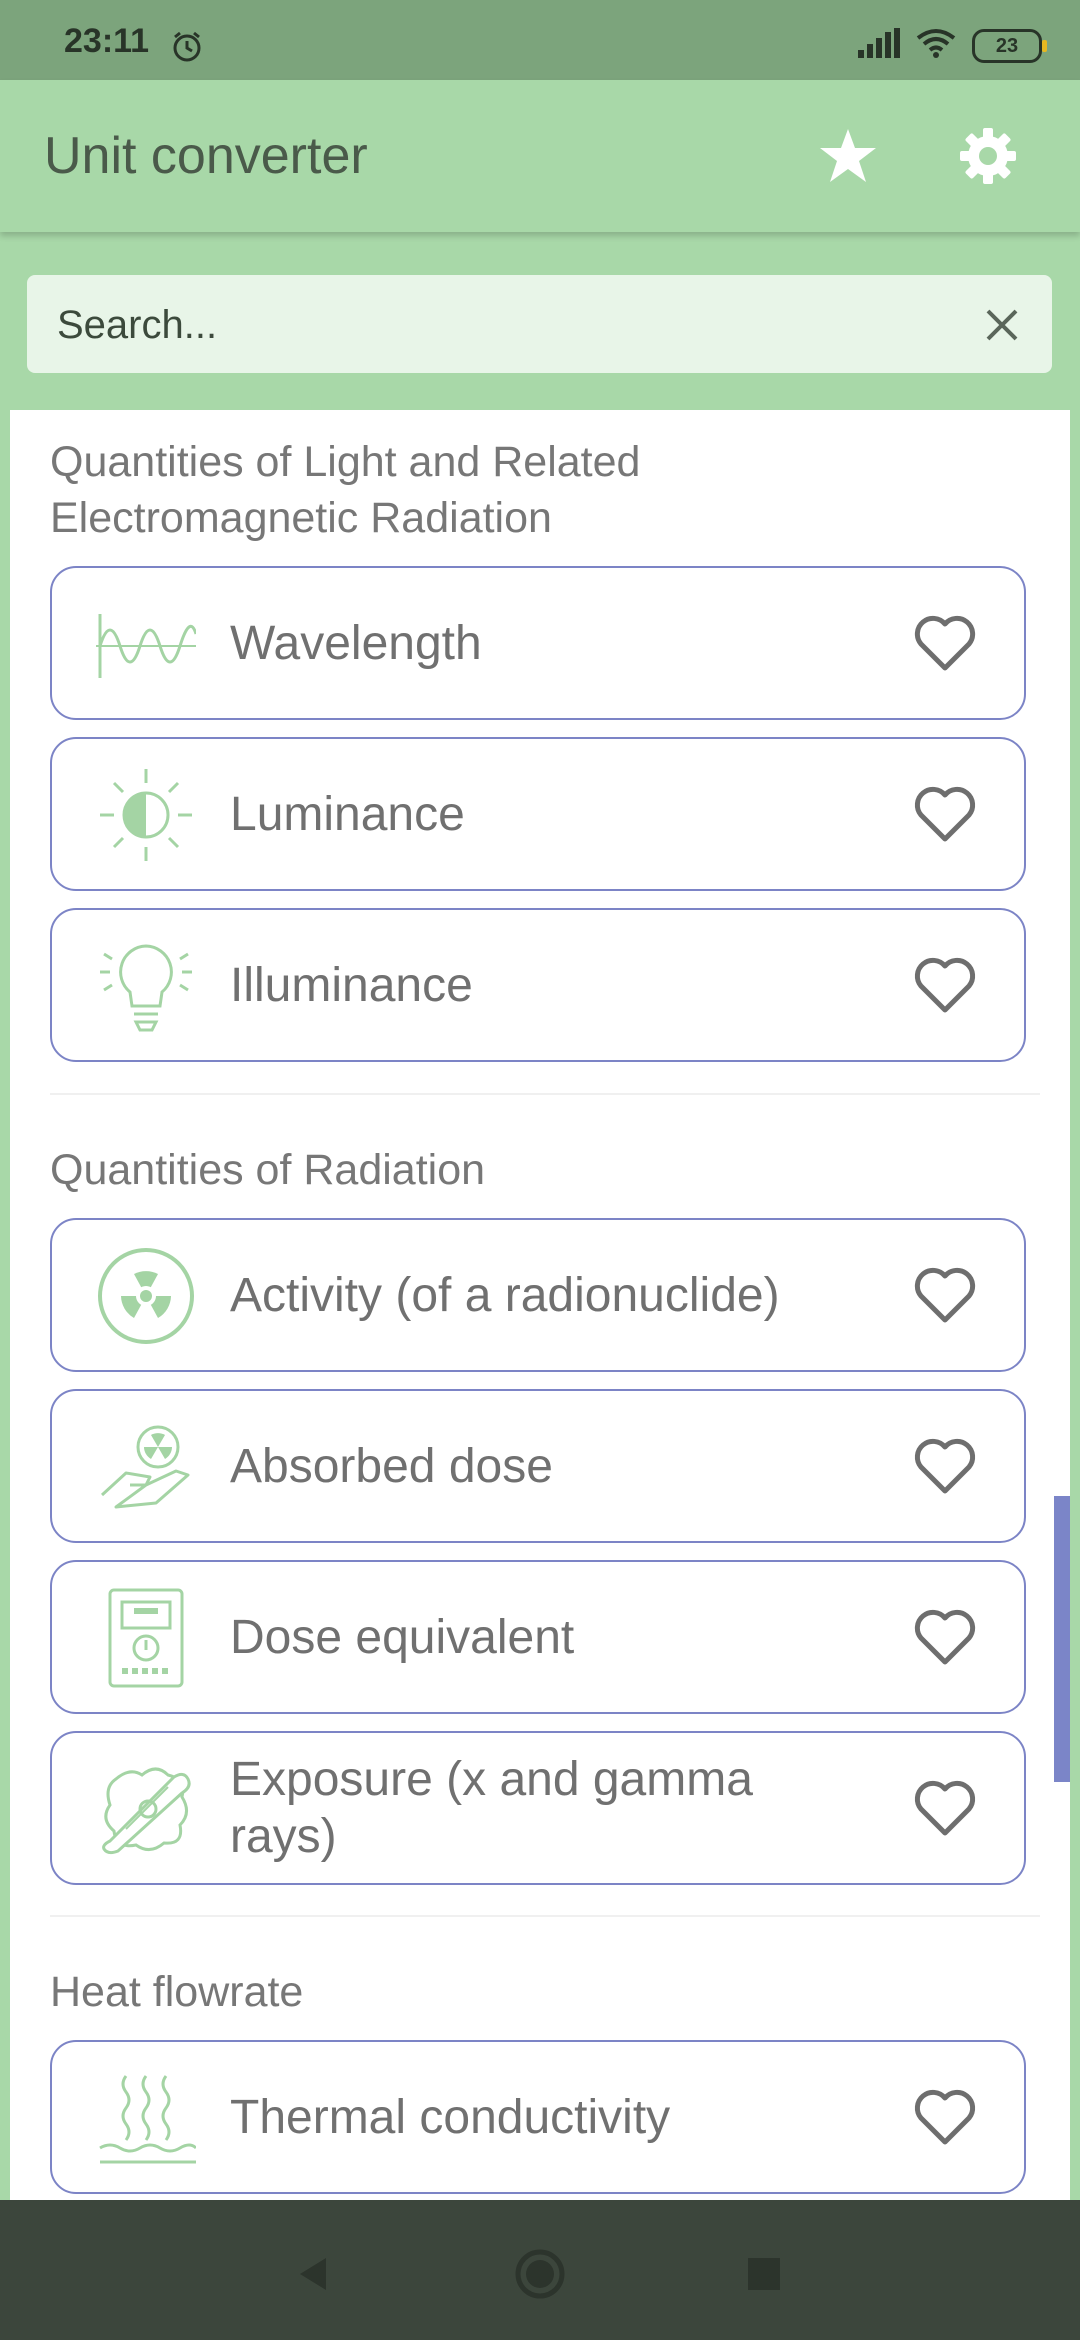 The height and width of the screenshot is (2340, 1080). I want to click on list-item-luminance: Luminance, so click(538, 814).